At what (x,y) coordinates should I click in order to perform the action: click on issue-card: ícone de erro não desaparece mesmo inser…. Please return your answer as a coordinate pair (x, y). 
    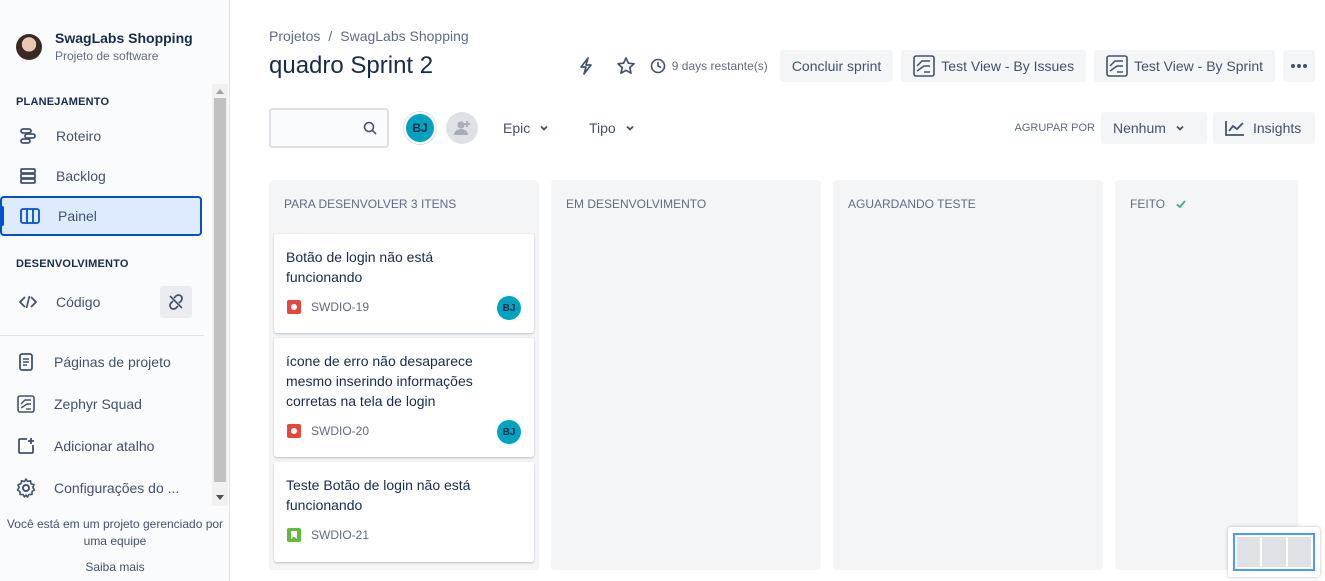
    Looking at the image, I should click on (404, 397).